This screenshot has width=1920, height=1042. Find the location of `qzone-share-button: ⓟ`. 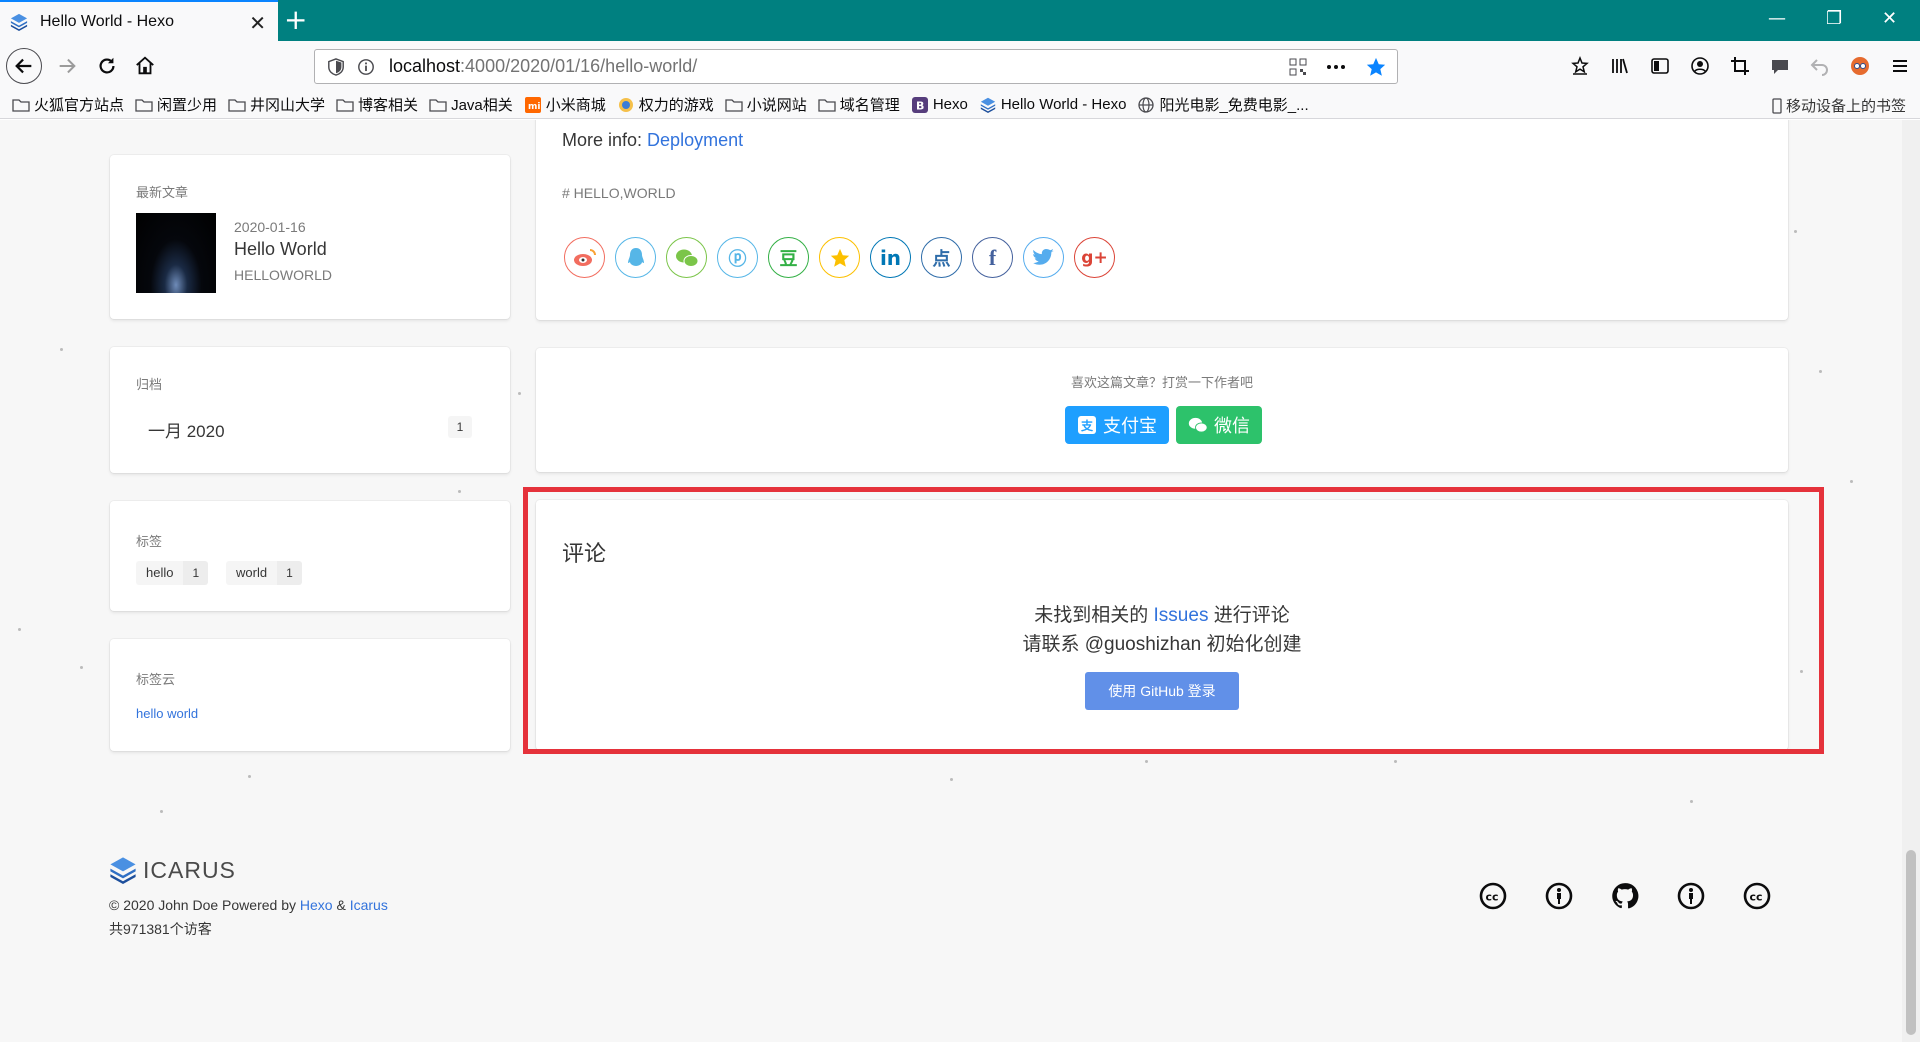

qzone-share-button: ⓟ is located at coordinates (737, 257).